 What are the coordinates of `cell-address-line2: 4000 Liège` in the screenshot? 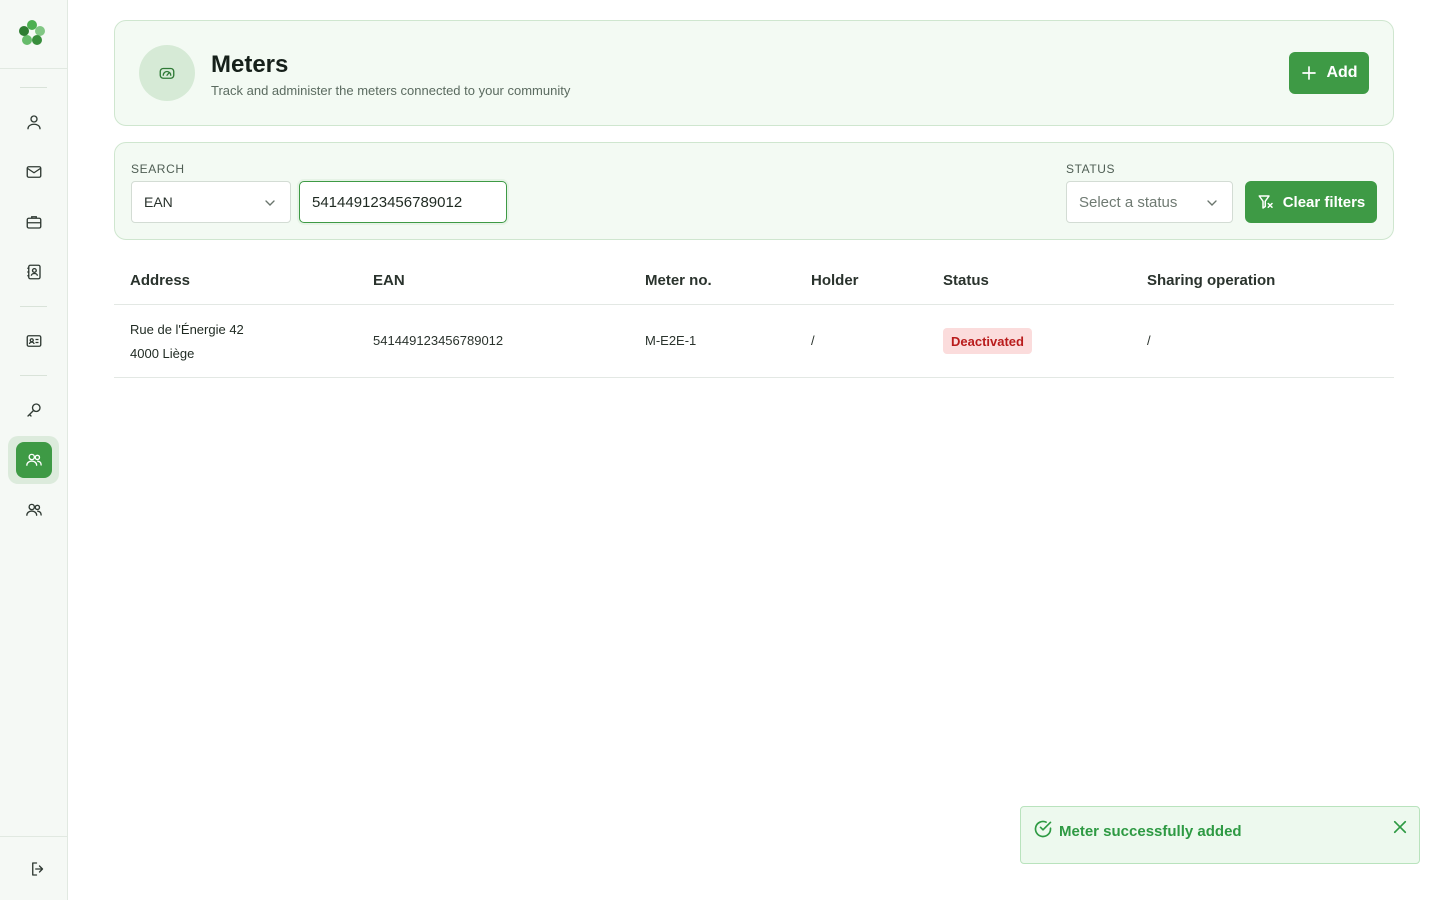 It's located at (162, 353).